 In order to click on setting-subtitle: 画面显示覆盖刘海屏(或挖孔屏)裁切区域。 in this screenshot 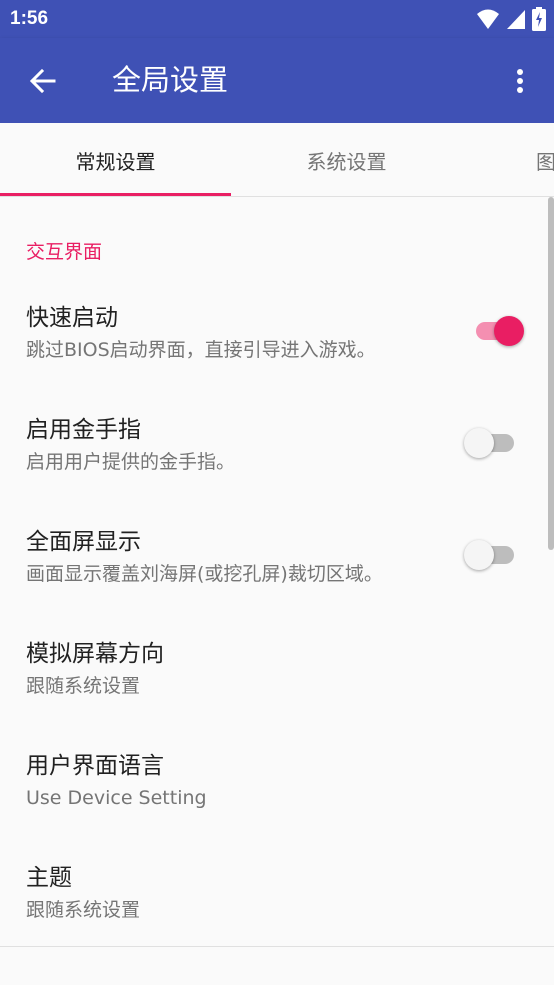, I will do `click(204, 574)`.